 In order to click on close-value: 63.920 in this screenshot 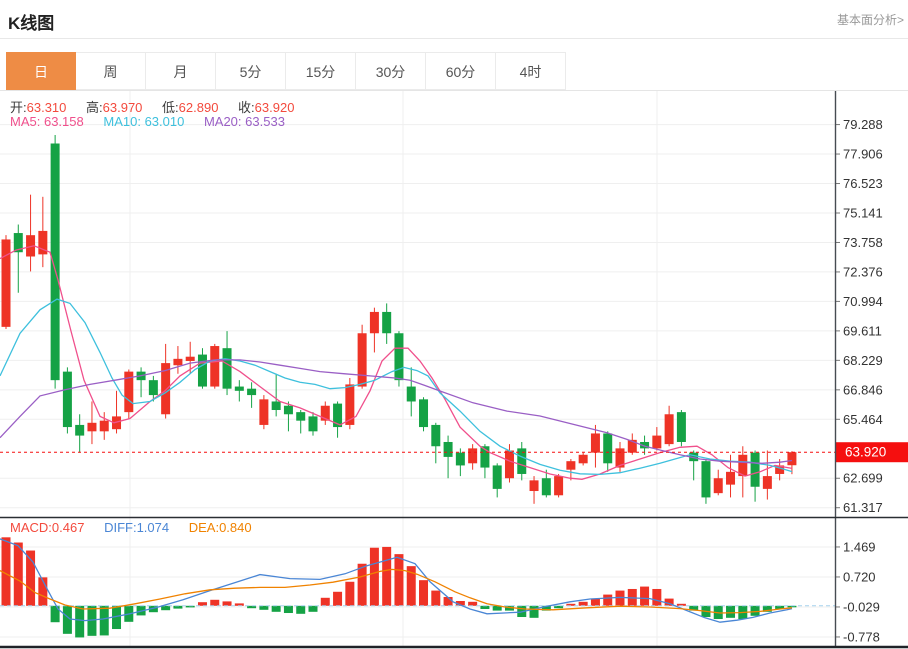, I will do `click(274, 107)`.